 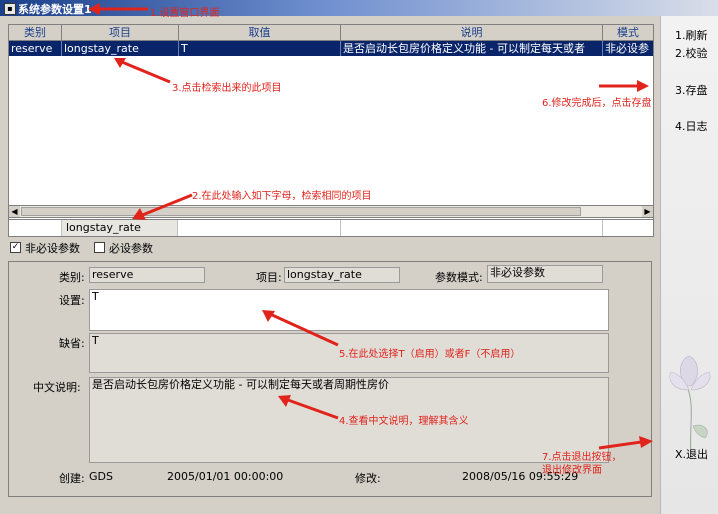 I want to click on column-header-item: 项目, so click(x=120, y=32).